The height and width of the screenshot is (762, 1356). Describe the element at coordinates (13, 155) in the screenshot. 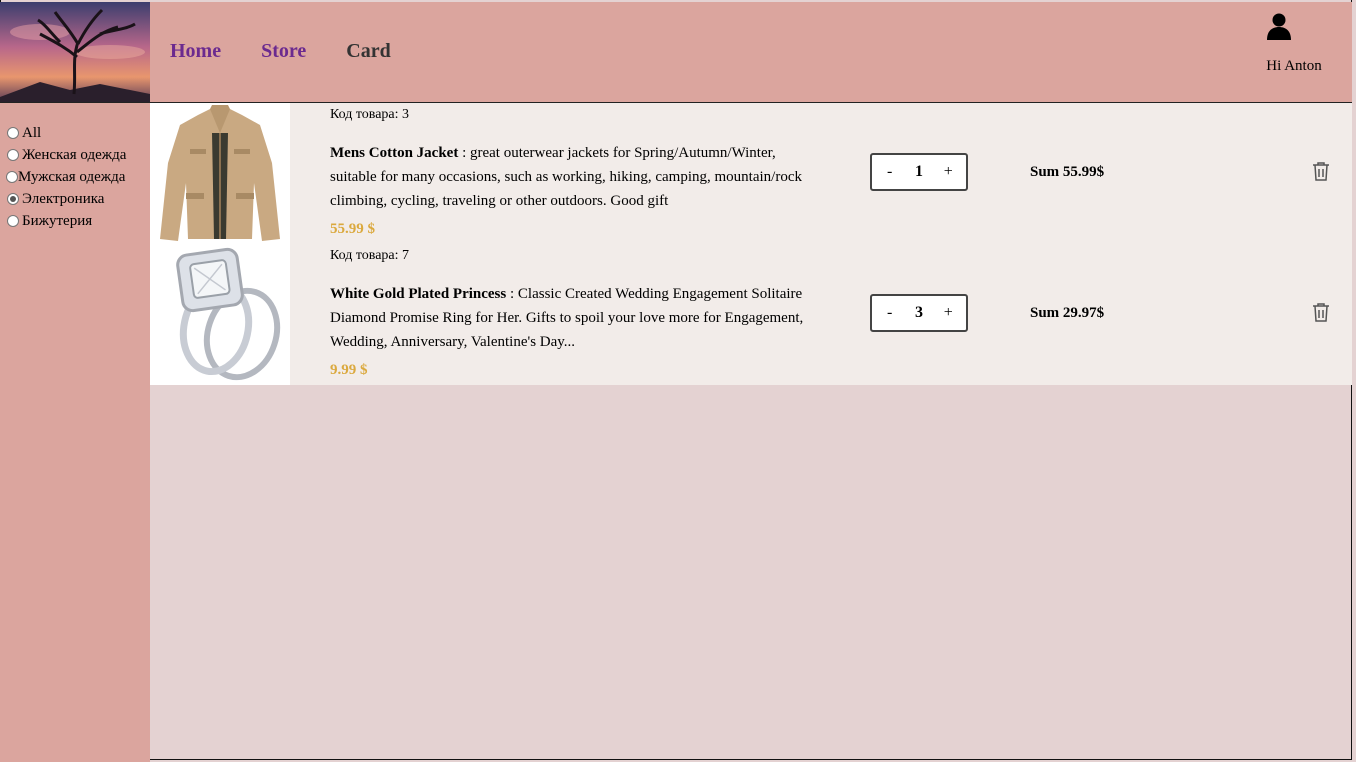

I see `filter-womens-clothing-radio` at that location.